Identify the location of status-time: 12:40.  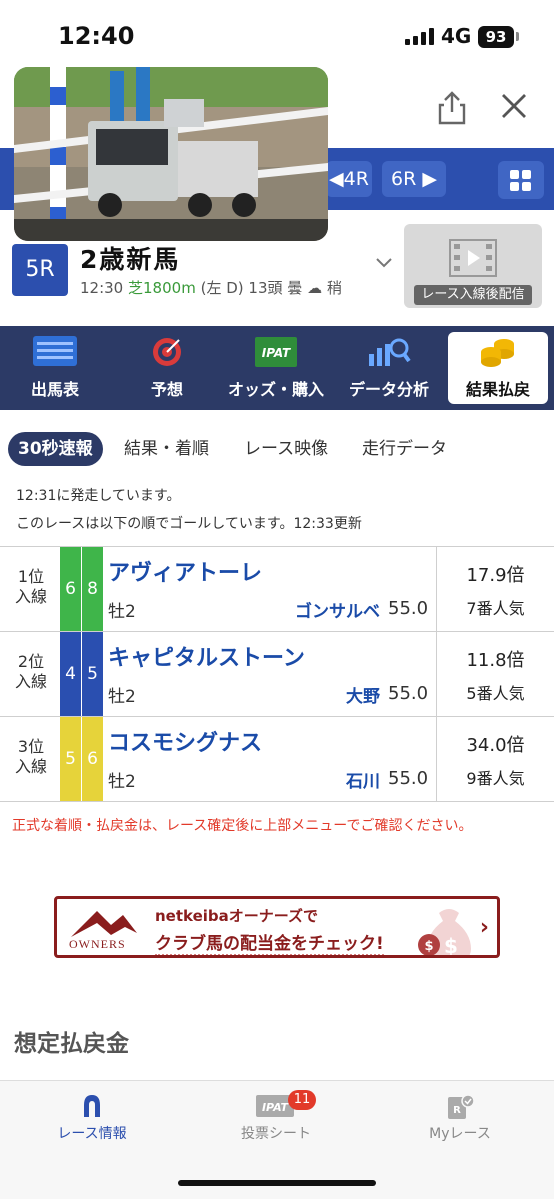
(96, 36).